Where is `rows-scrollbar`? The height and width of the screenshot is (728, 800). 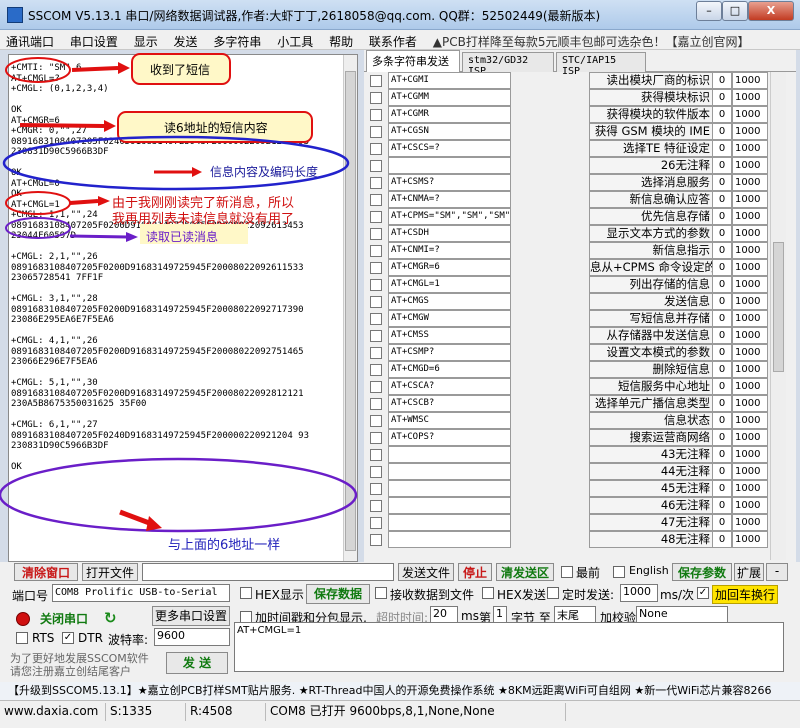
rows-scrollbar is located at coordinates (778, 316).